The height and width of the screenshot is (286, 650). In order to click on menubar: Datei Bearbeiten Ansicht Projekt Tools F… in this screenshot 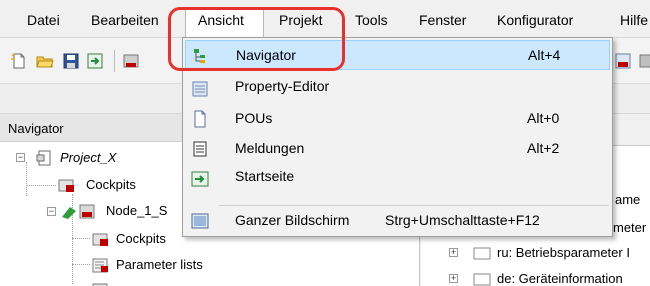, I will do `click(325, 19)`.